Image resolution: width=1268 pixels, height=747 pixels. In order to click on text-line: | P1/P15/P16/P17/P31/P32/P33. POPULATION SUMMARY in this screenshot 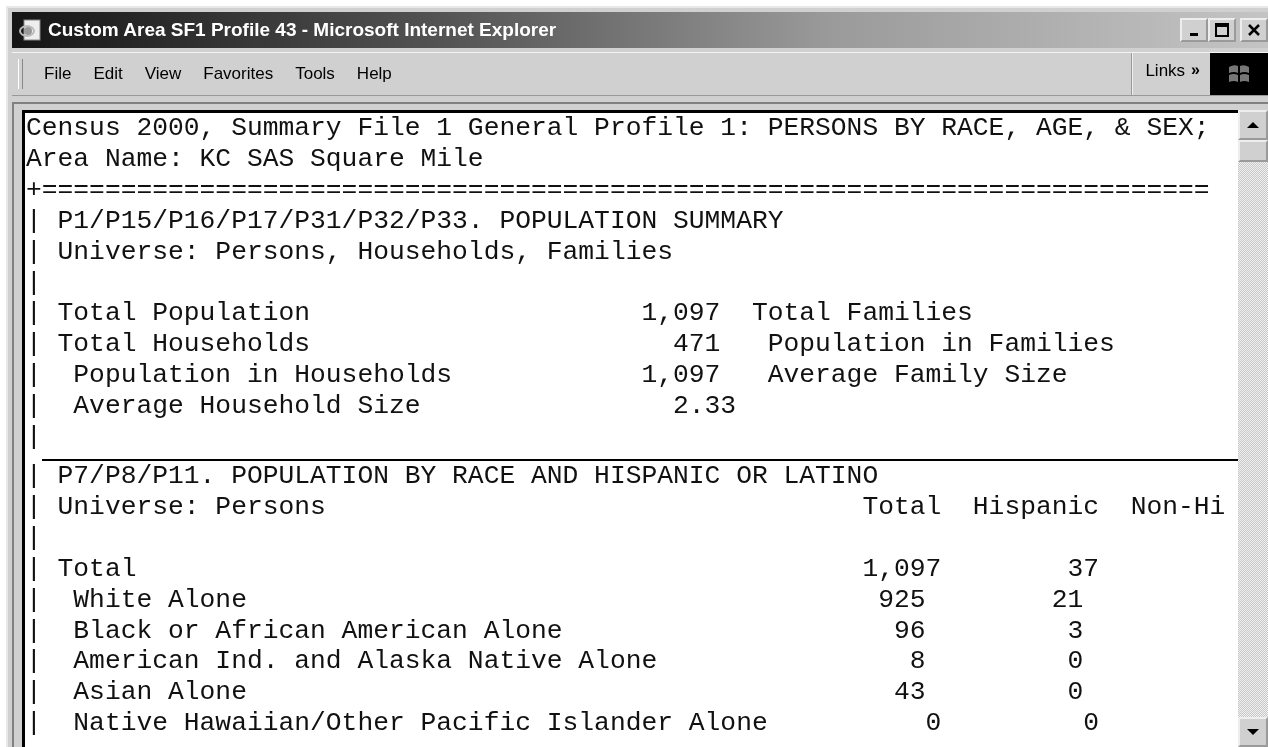, I will do `click(405, 221)`.